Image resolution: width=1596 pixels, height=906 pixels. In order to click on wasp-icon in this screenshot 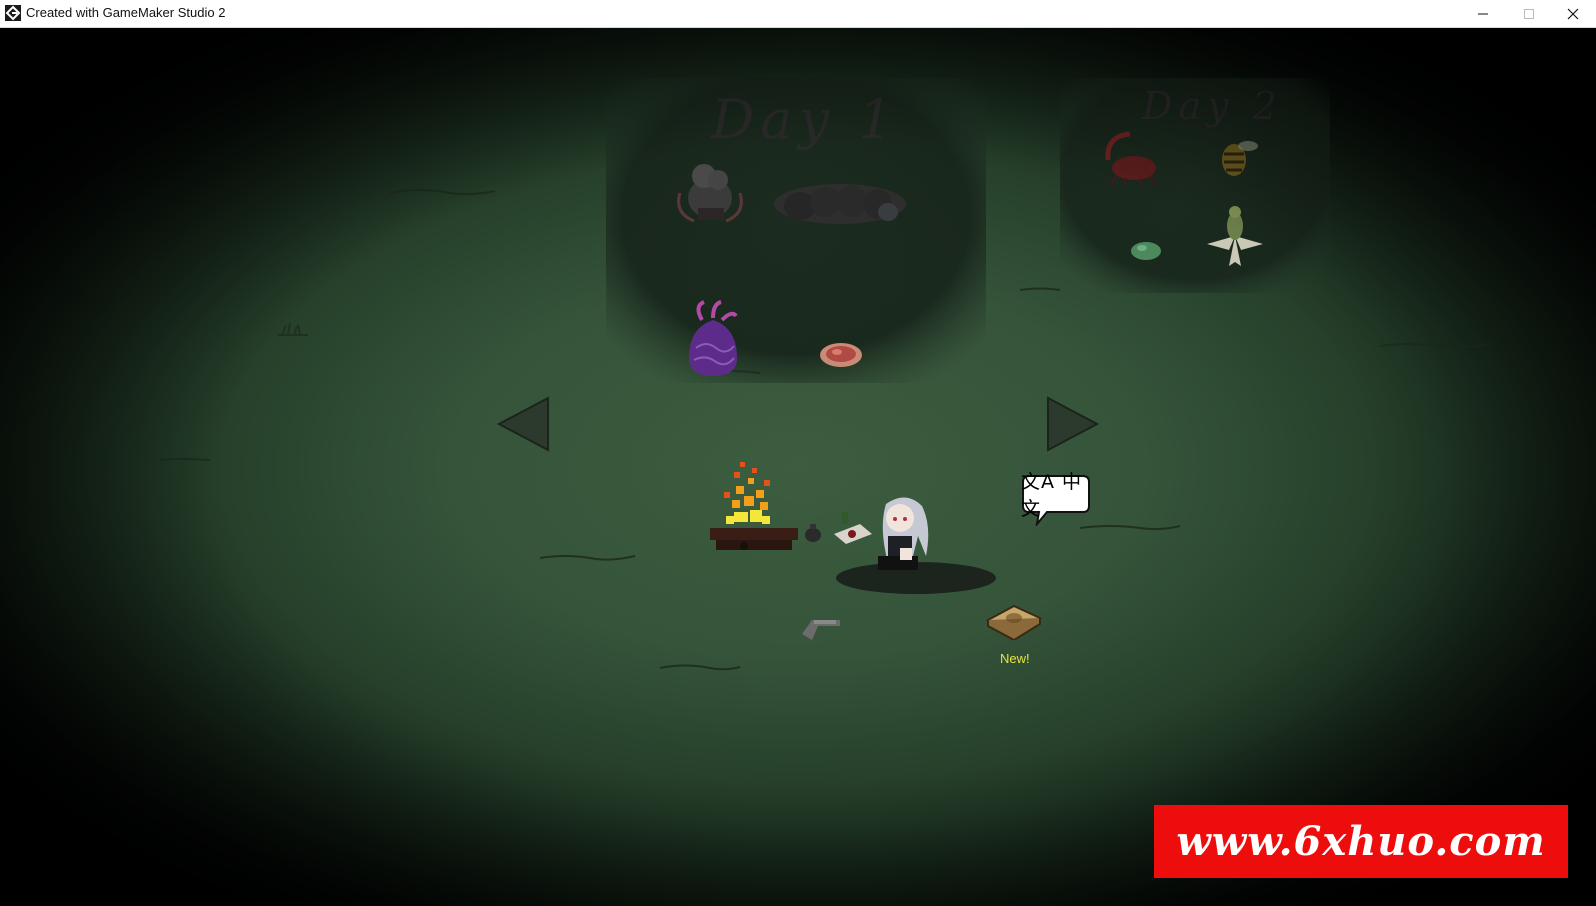, I will do `click(1237, 157)`.